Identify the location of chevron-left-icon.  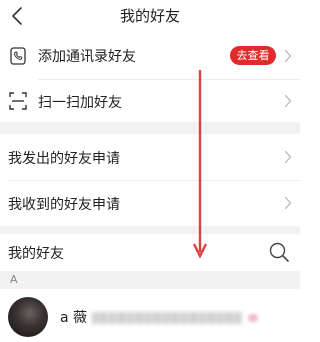
(17, 16).